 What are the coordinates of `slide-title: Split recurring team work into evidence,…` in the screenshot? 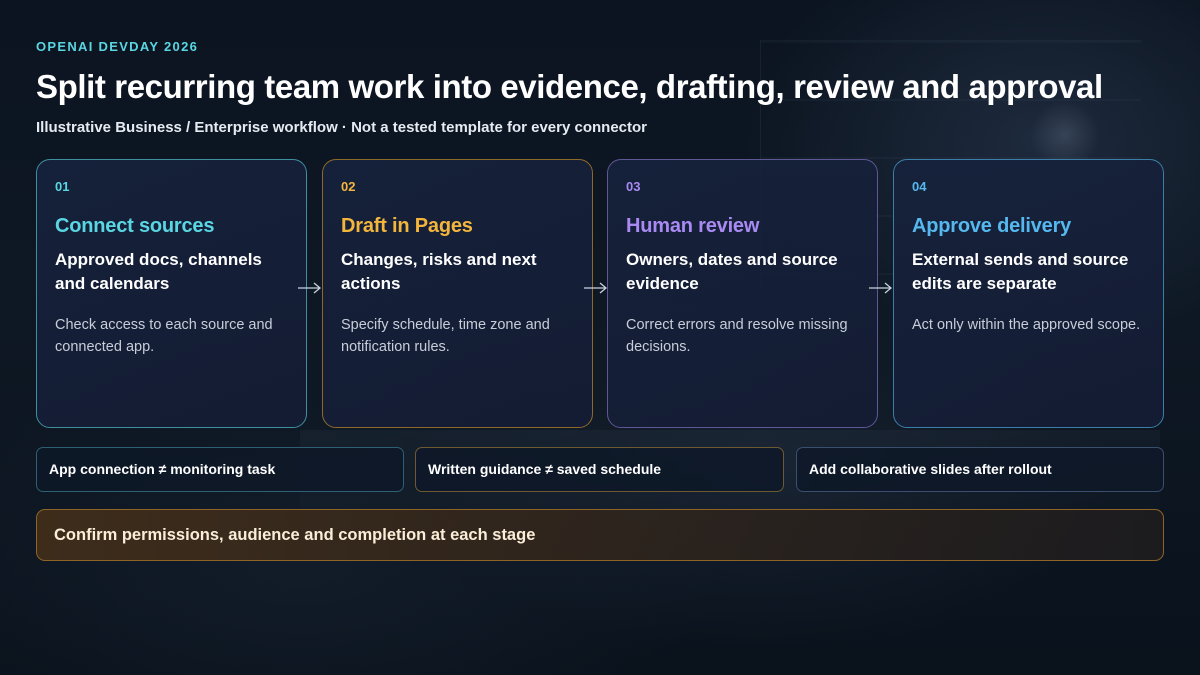 It's located at (569, 86).